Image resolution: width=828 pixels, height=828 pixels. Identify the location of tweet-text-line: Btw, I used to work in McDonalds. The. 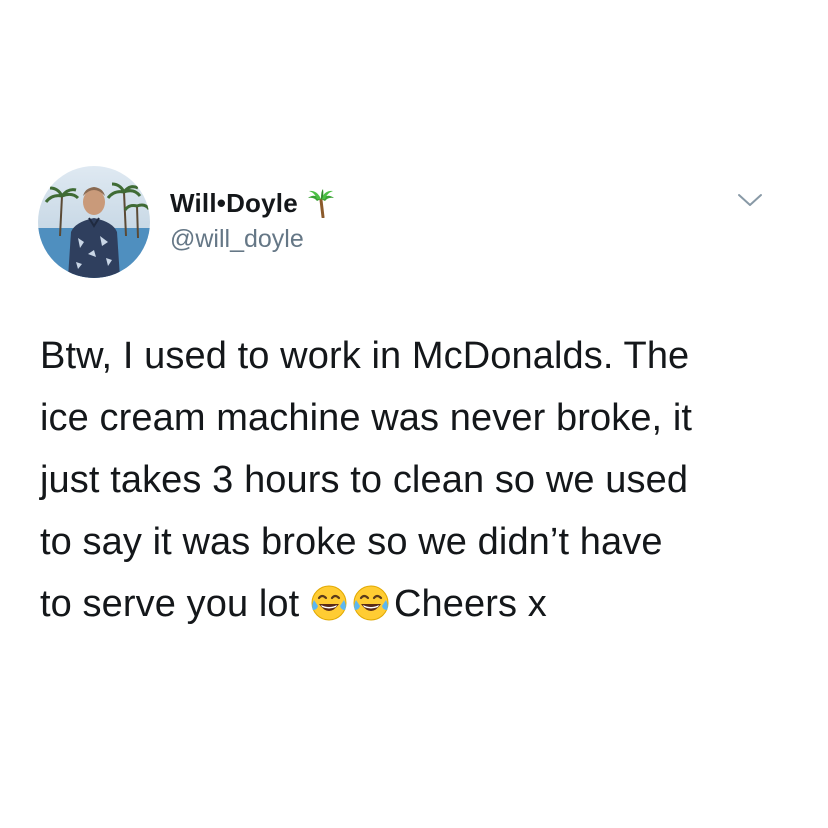
(365, 356).